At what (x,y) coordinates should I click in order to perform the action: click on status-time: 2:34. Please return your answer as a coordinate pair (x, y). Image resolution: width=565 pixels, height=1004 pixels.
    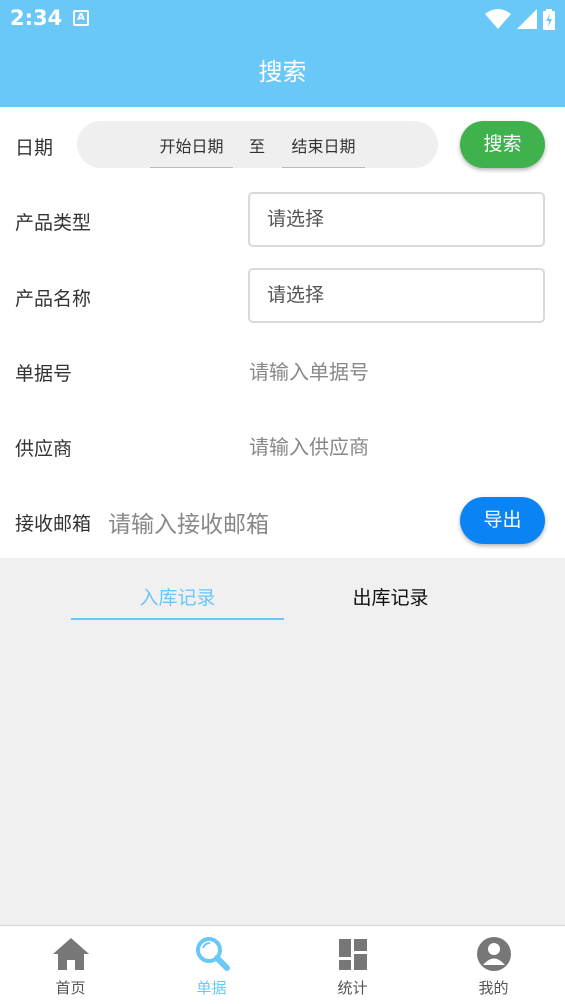
    Looking at the image, I should click on (36, 18).